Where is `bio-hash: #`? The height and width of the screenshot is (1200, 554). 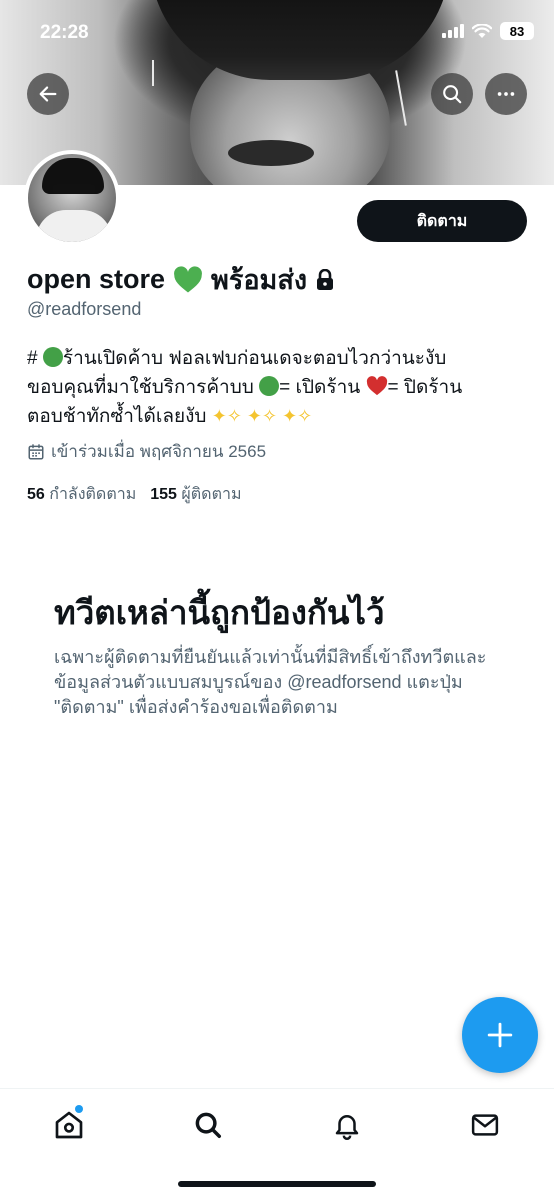 bio-hash: # is located at coordinates (32, 358).